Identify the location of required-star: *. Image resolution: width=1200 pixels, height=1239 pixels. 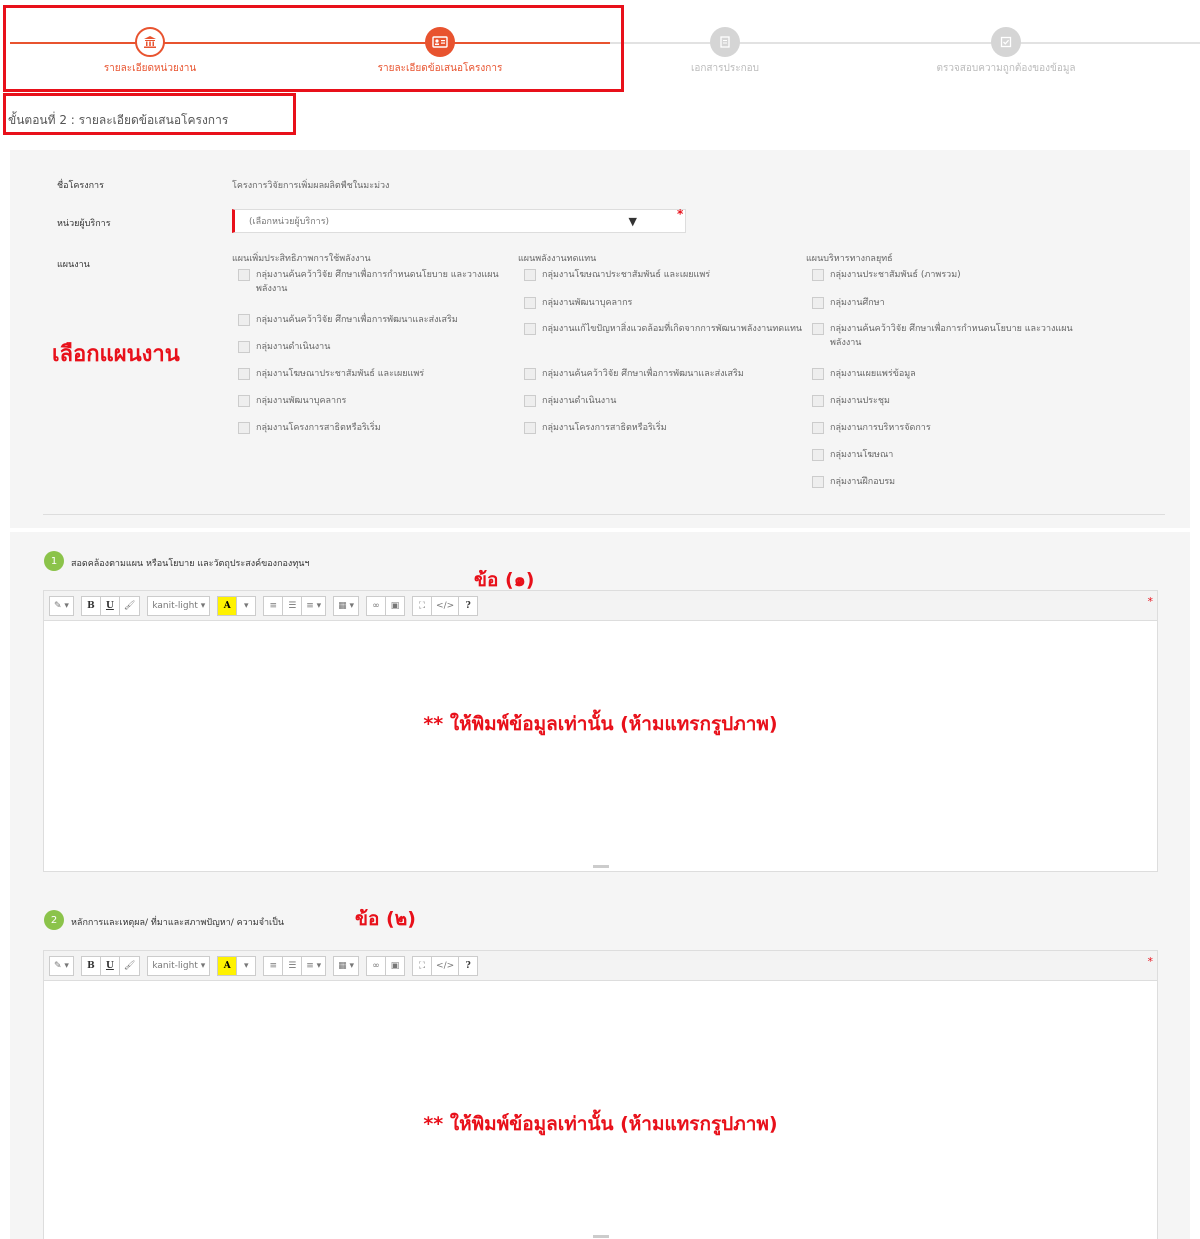
(680, 214).